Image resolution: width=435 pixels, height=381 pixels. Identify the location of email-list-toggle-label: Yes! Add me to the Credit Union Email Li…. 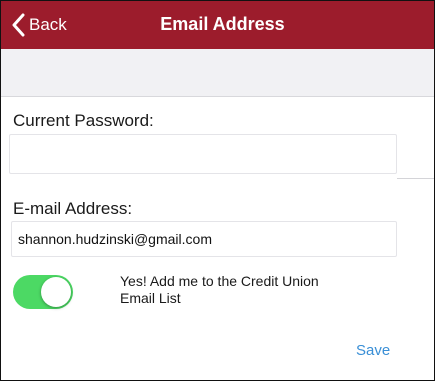
(219, 289).